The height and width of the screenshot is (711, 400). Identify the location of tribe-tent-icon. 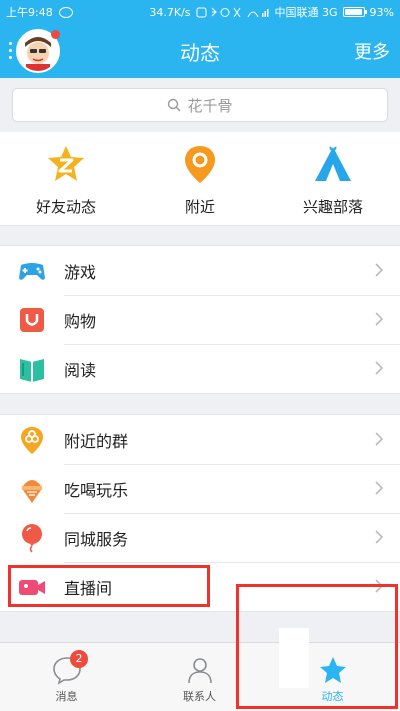
(333, 163).